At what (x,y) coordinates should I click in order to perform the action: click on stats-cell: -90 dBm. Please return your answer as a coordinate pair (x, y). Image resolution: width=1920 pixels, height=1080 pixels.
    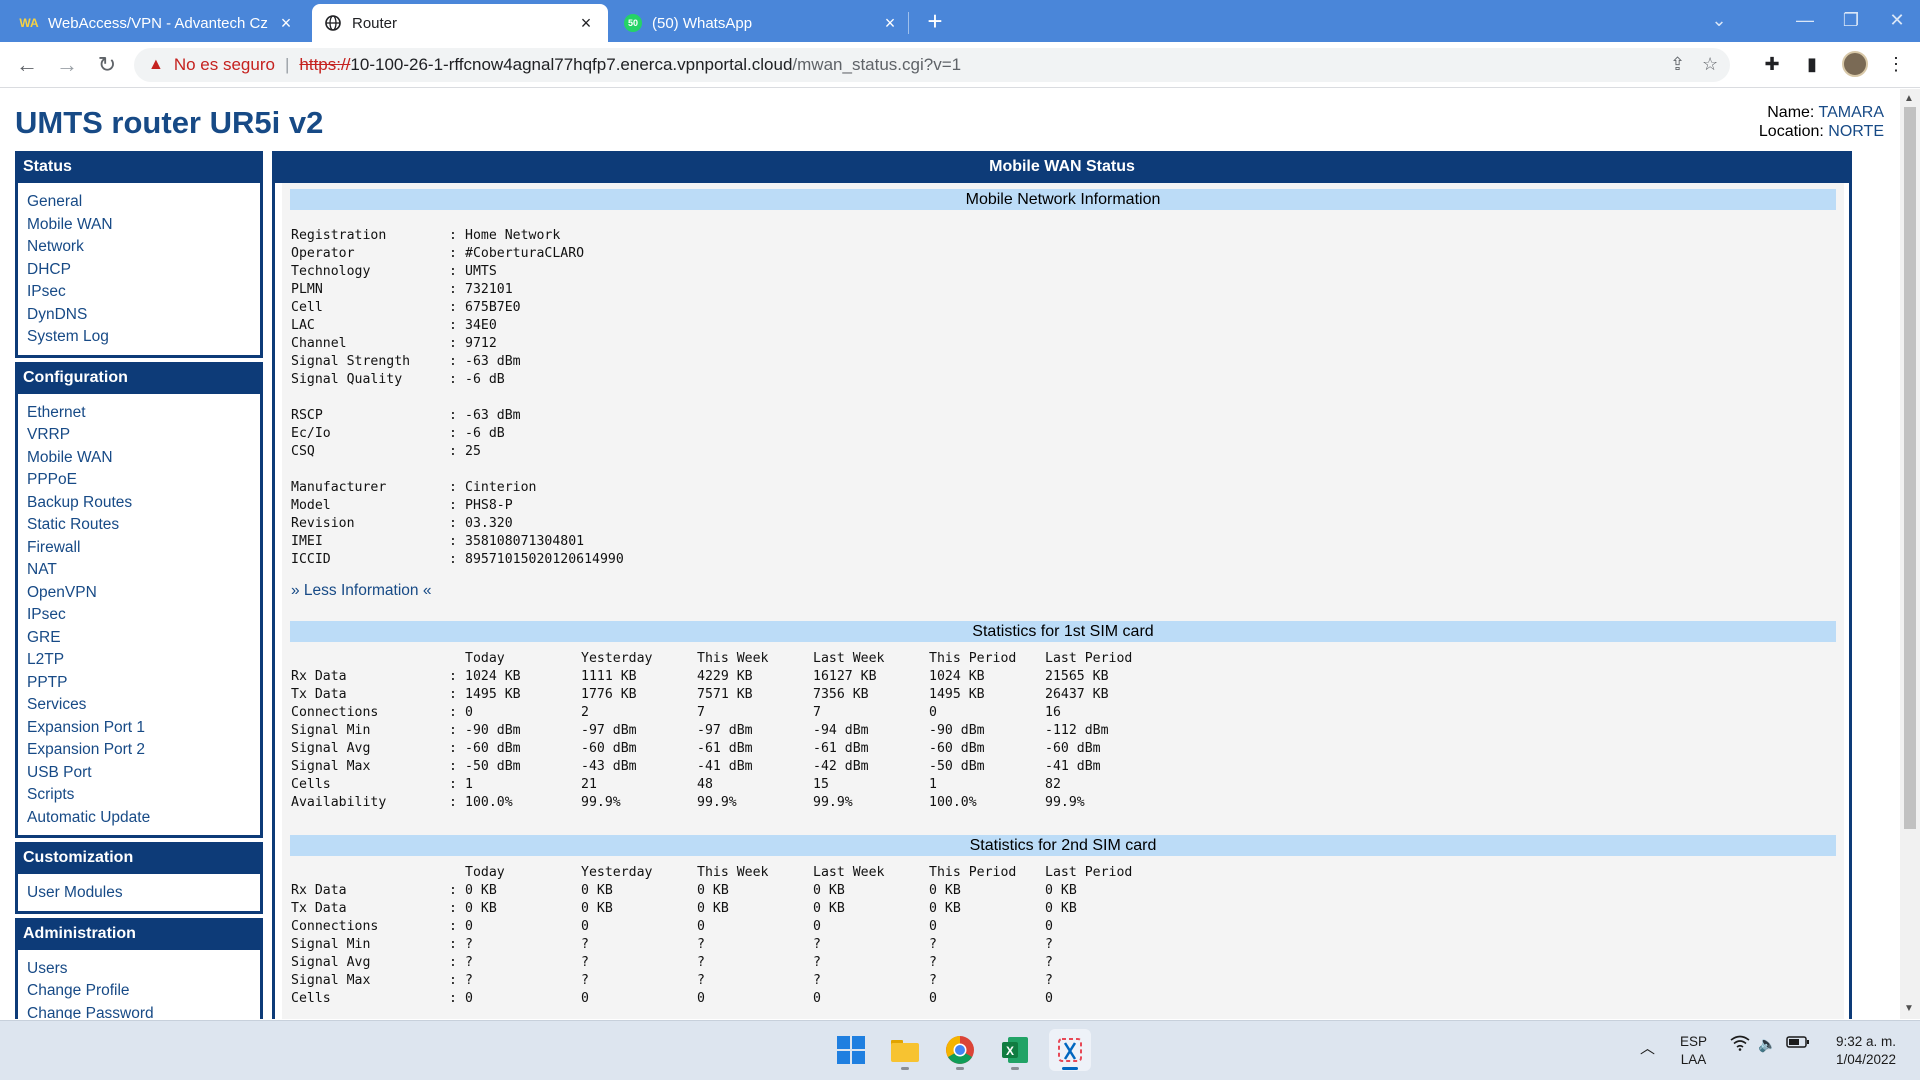
    Looking at the image, I should click on (957, 730).